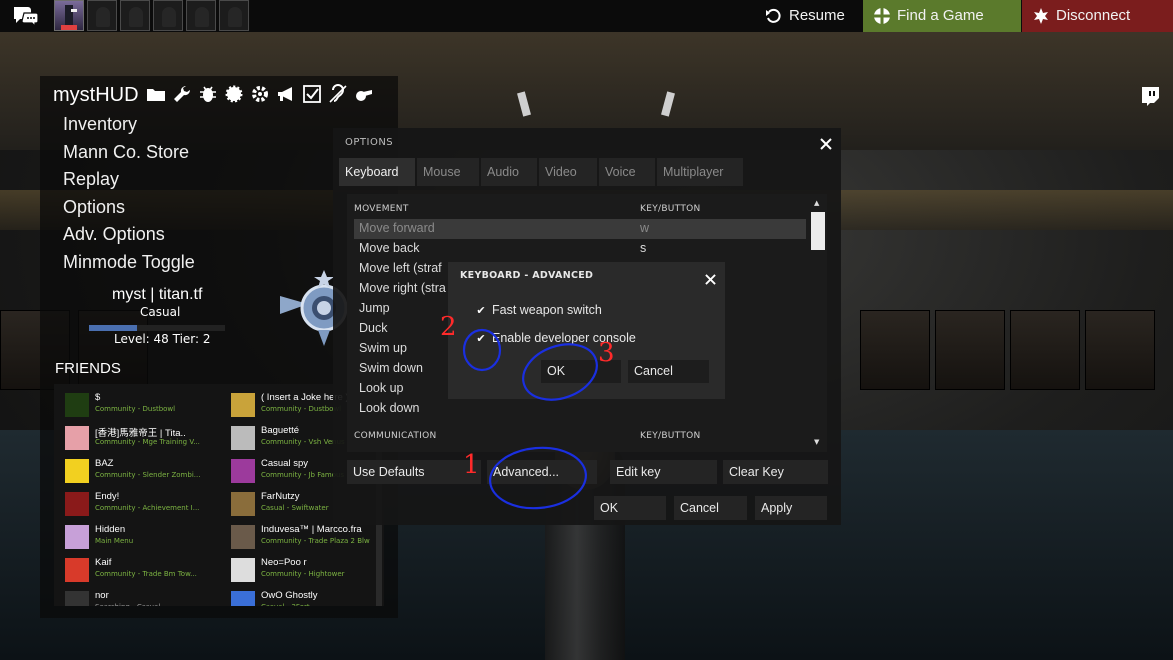  I want to click on xp-progress-fill, so click(113, 328).